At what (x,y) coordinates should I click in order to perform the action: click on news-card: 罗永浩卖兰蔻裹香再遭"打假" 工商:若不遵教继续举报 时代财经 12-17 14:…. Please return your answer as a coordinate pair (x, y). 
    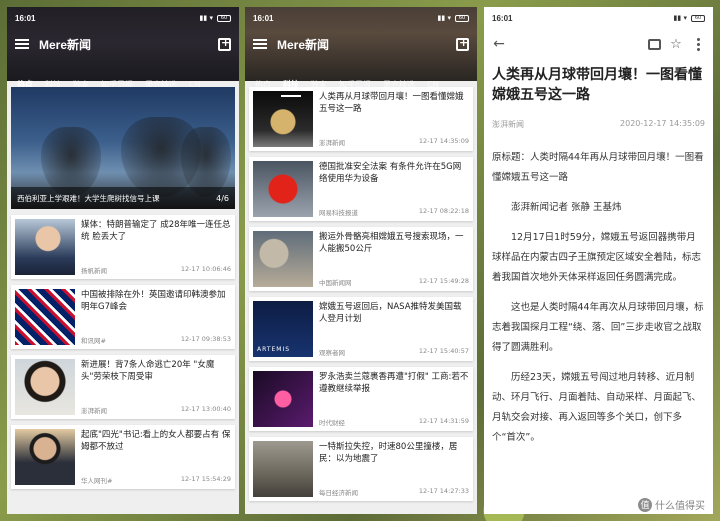
    Looking at the image, I should click on (361, 399).